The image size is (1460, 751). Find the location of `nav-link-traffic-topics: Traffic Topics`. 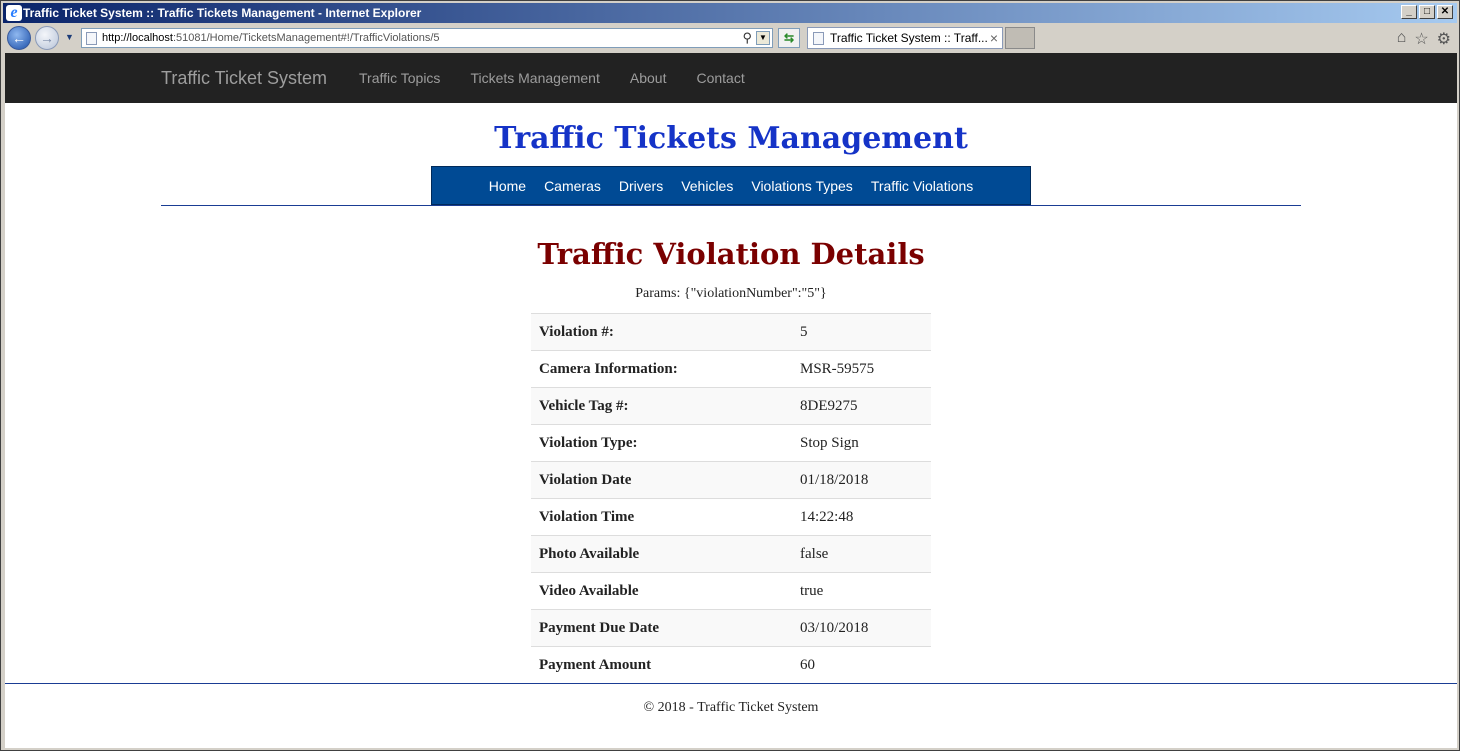

nav-link-traffic-topics: Traffic Topics is located at coordinates (399, 78).